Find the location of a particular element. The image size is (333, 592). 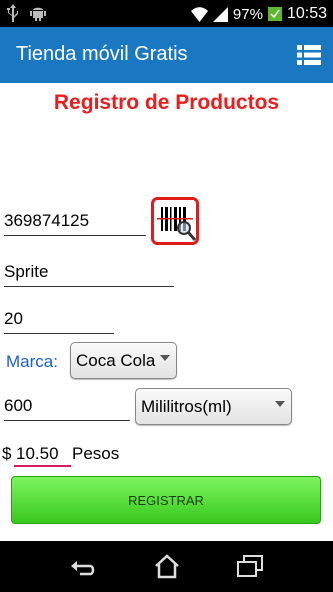

home-icon is located at coordinates (167, 566).